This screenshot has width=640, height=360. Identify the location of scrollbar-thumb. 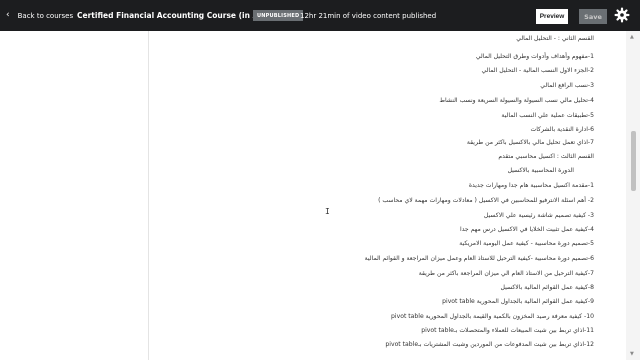
(633, 161).